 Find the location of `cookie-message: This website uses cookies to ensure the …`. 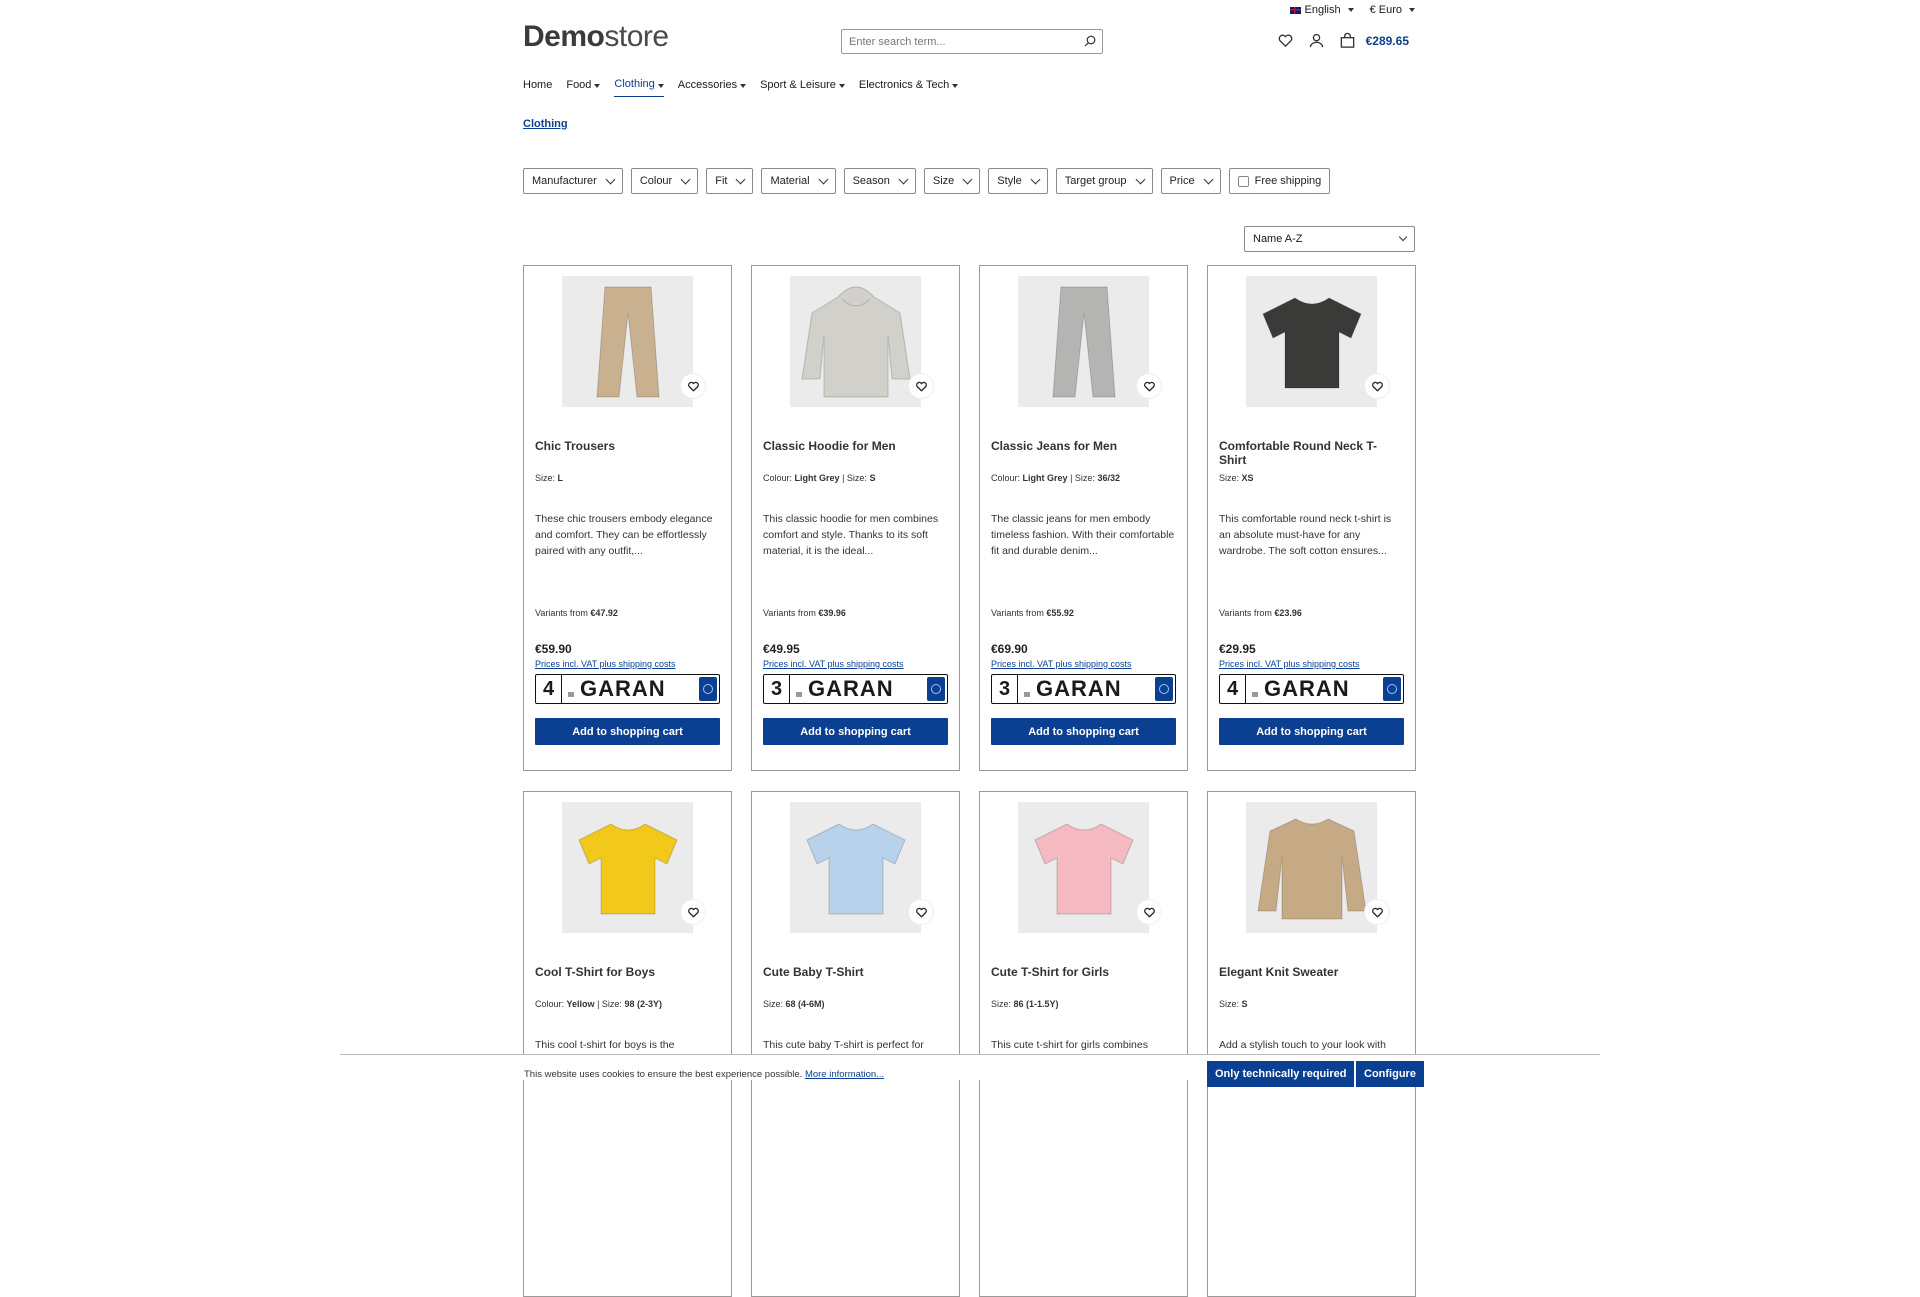

cookie-message: This website uses cookies to ensure the … is located at coordinates (663, 1074).